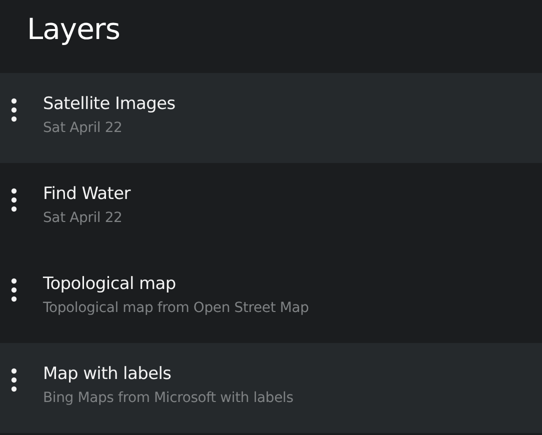 The height and width of the screenshot is (435, 542). What do you see at coordinates (107, 374) in the screenshot?
I see `layer-name: Map with labels` at bounding box center [107, 374].